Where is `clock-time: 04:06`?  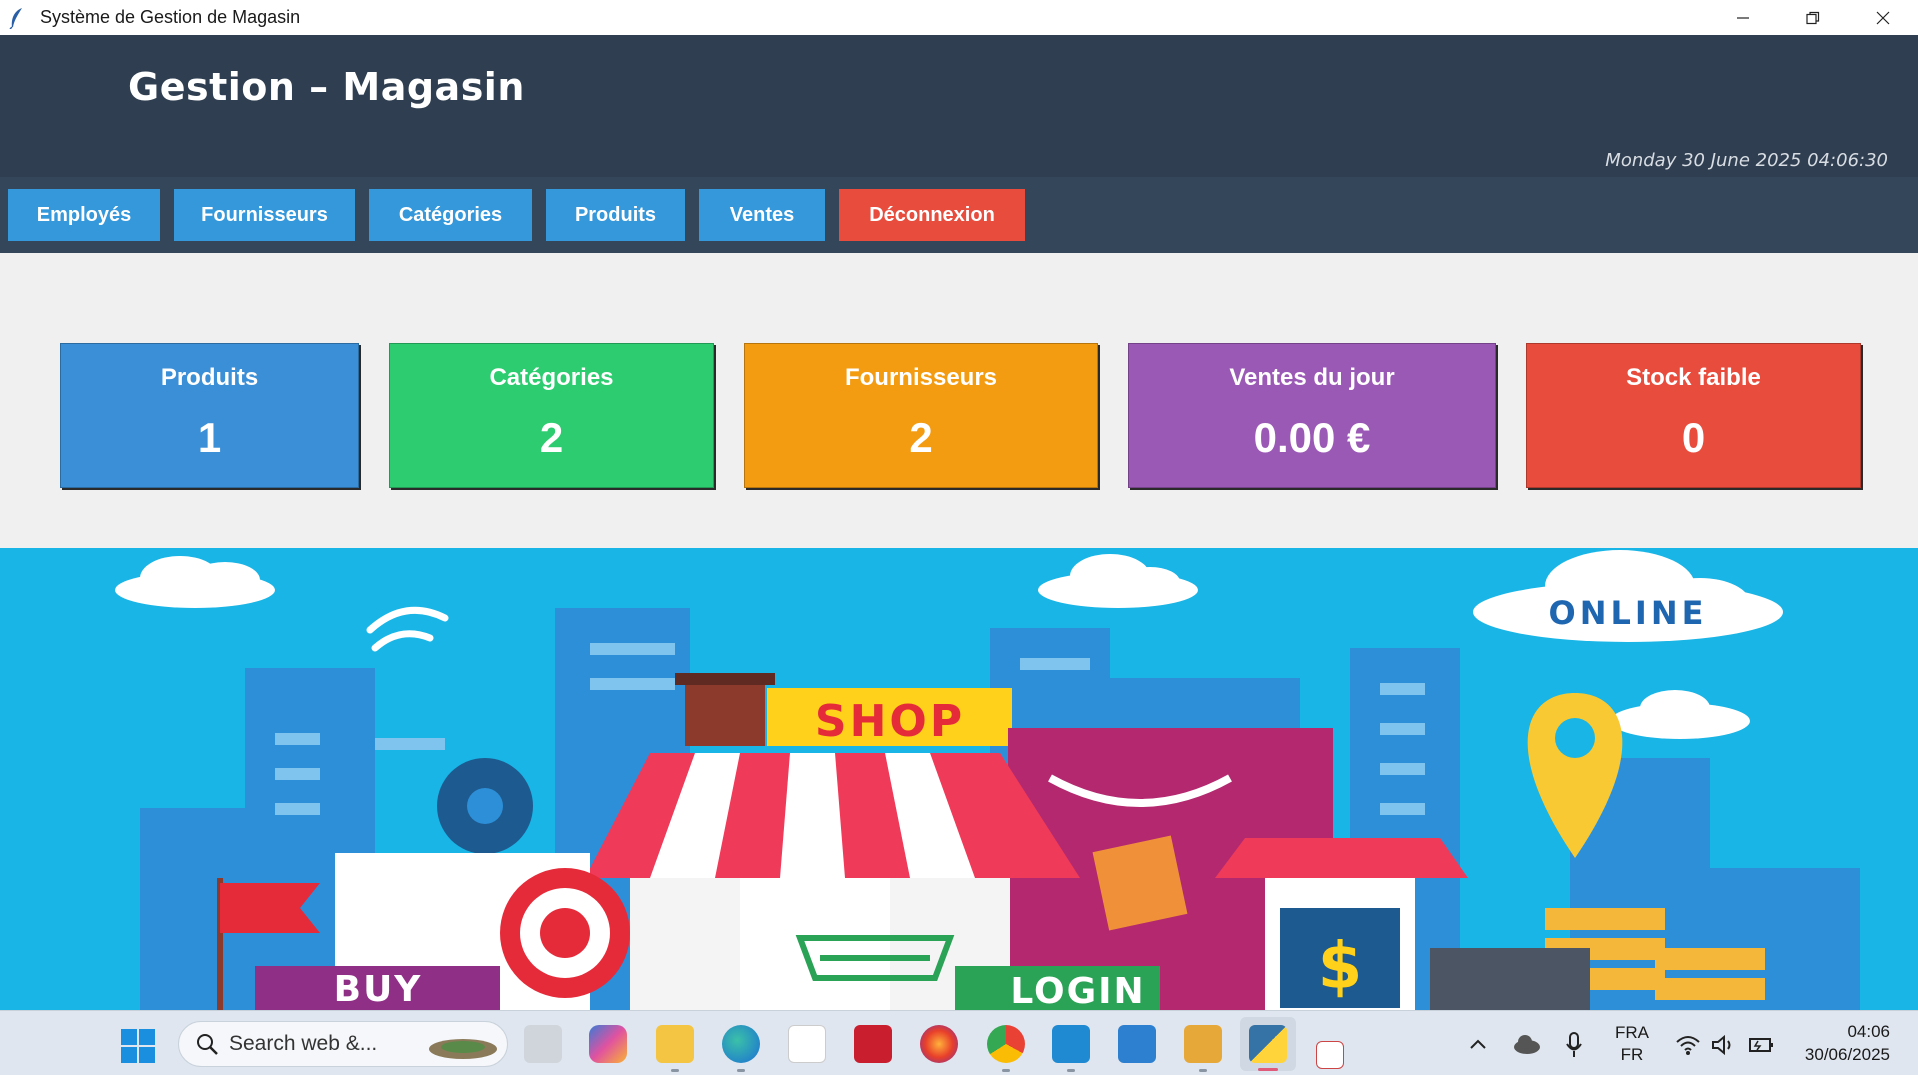 clock-time: 04:06 is located at coordinates (1850, 1032).